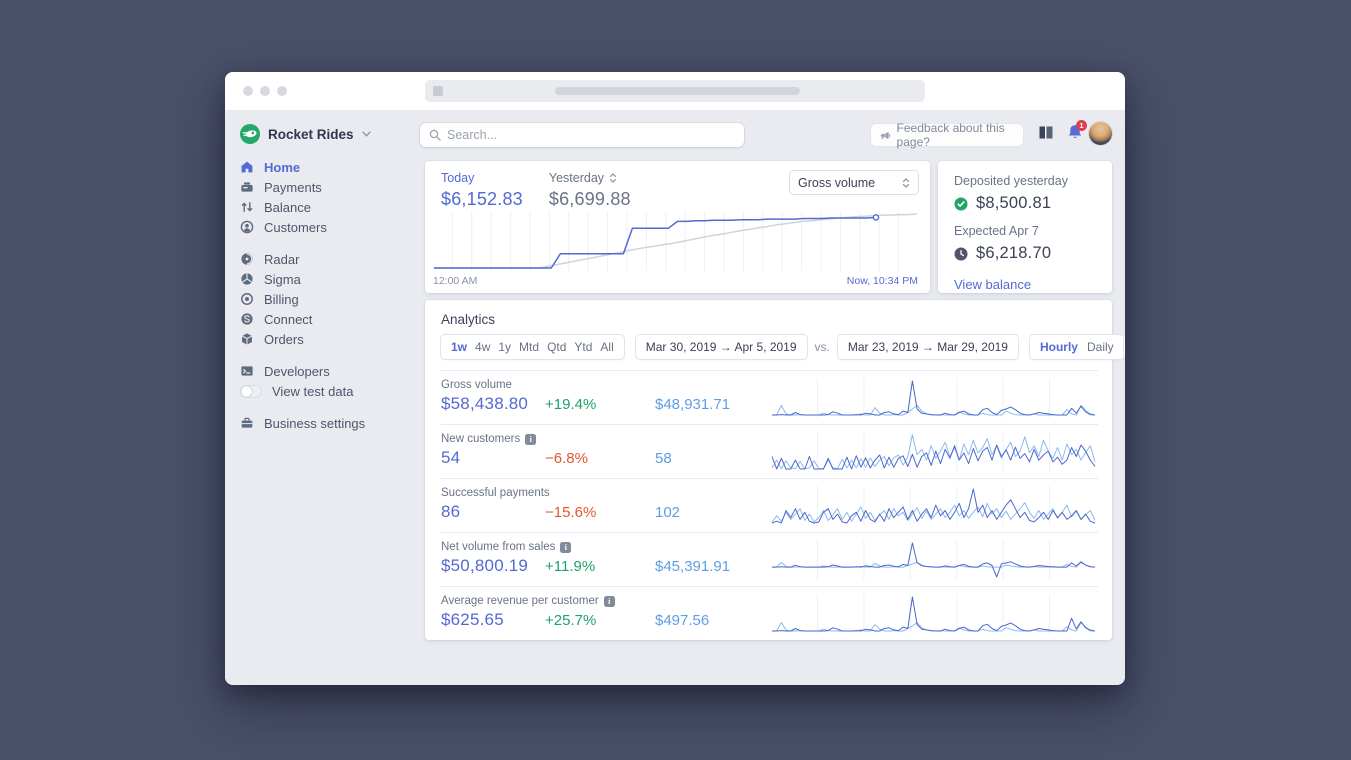 Image resolution: width=1351 pixels, height=760 pixels. What do you see at coordinates (996, 231) in the screenshot?
I see `expected-label: Expected Apr 7` at bounding box center [996, 231].